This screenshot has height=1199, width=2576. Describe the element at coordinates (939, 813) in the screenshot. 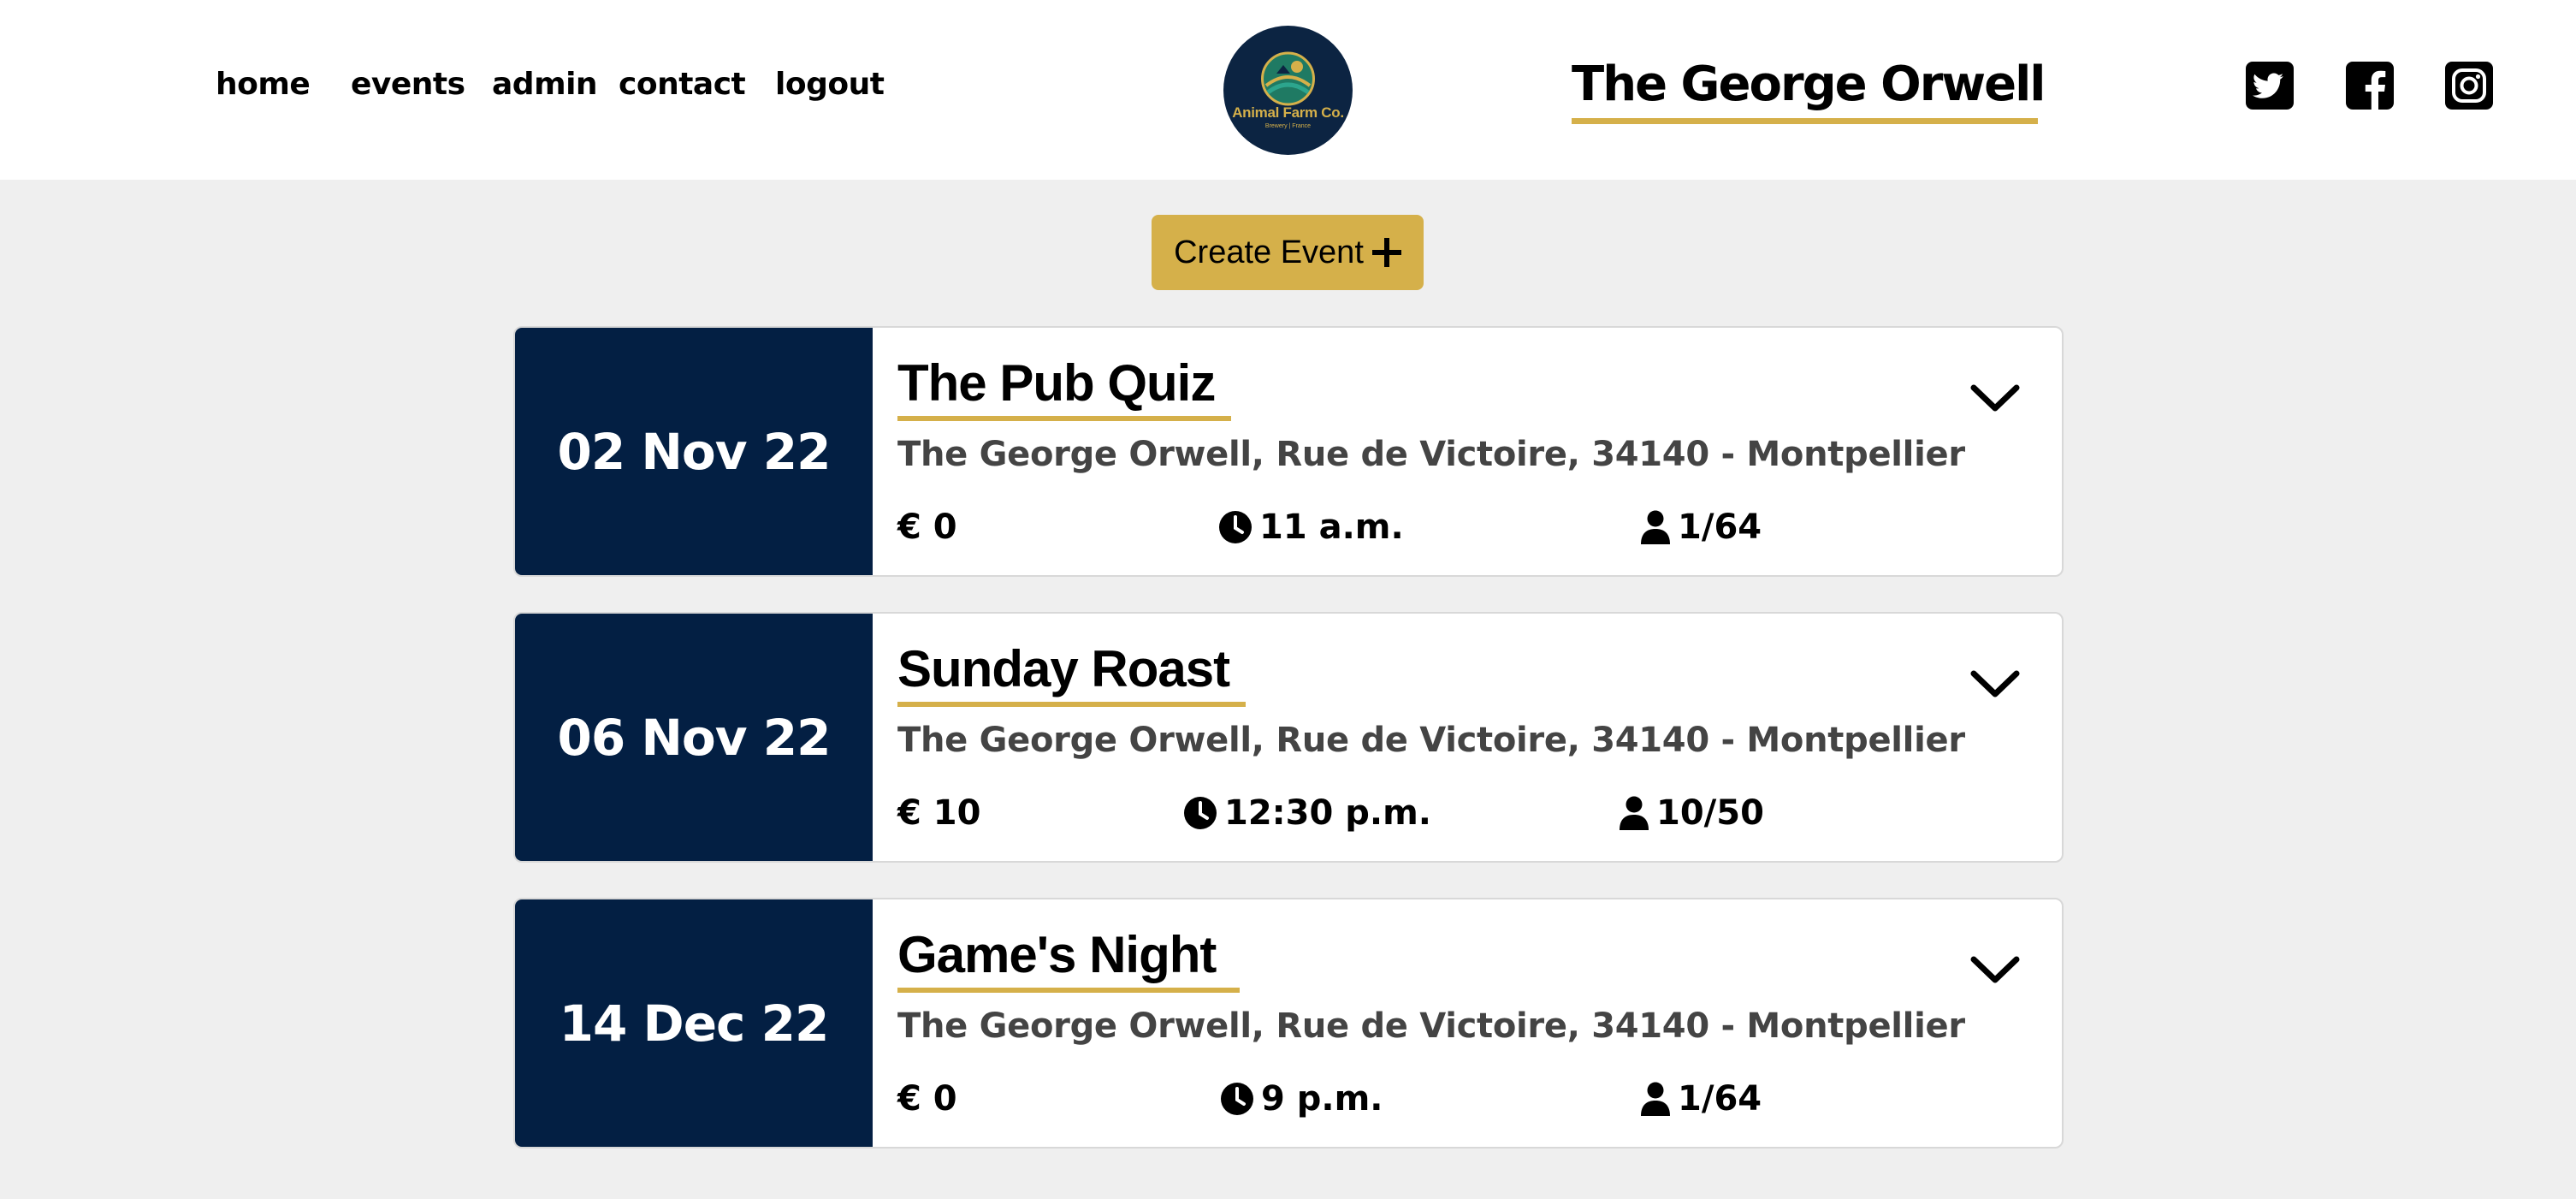

I see `event-price: € 10` at that location.